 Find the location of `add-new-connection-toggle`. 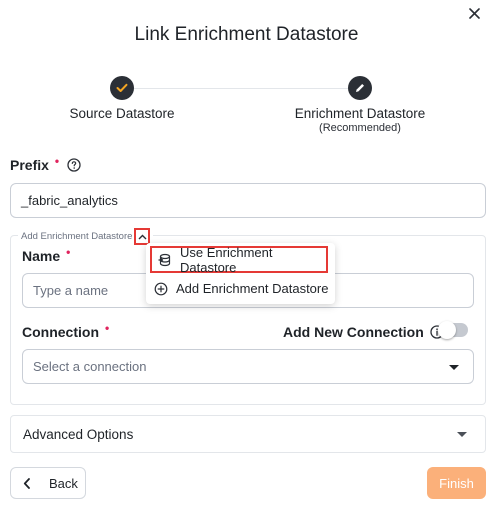

add-new-connection-toggle is located at coordinates (453, 330).